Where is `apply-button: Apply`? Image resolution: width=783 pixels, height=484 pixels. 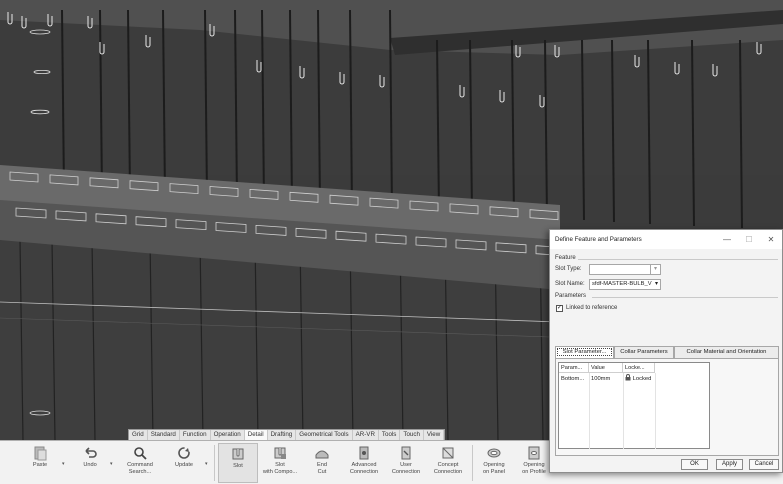
apply-button: Apply is located at coordinates (729, 464).